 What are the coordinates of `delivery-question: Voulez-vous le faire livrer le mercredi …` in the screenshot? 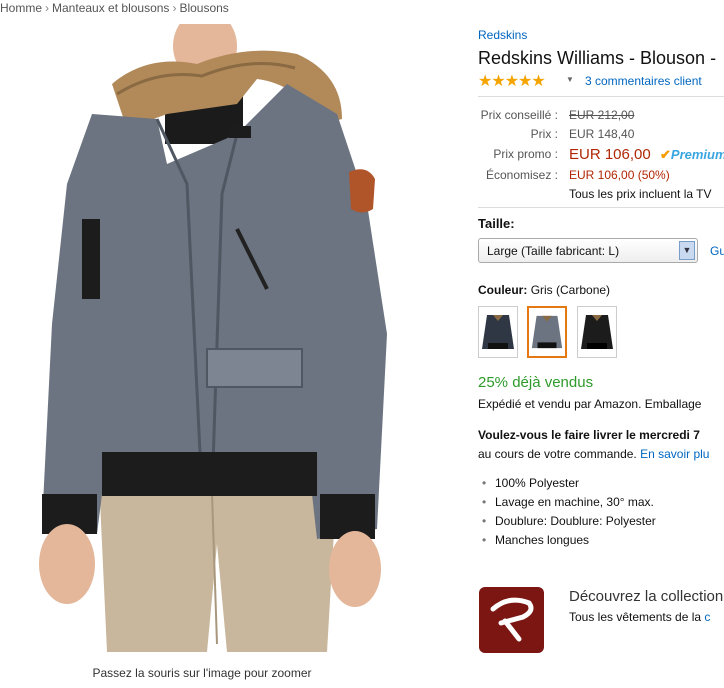 It's located at (589, 435).